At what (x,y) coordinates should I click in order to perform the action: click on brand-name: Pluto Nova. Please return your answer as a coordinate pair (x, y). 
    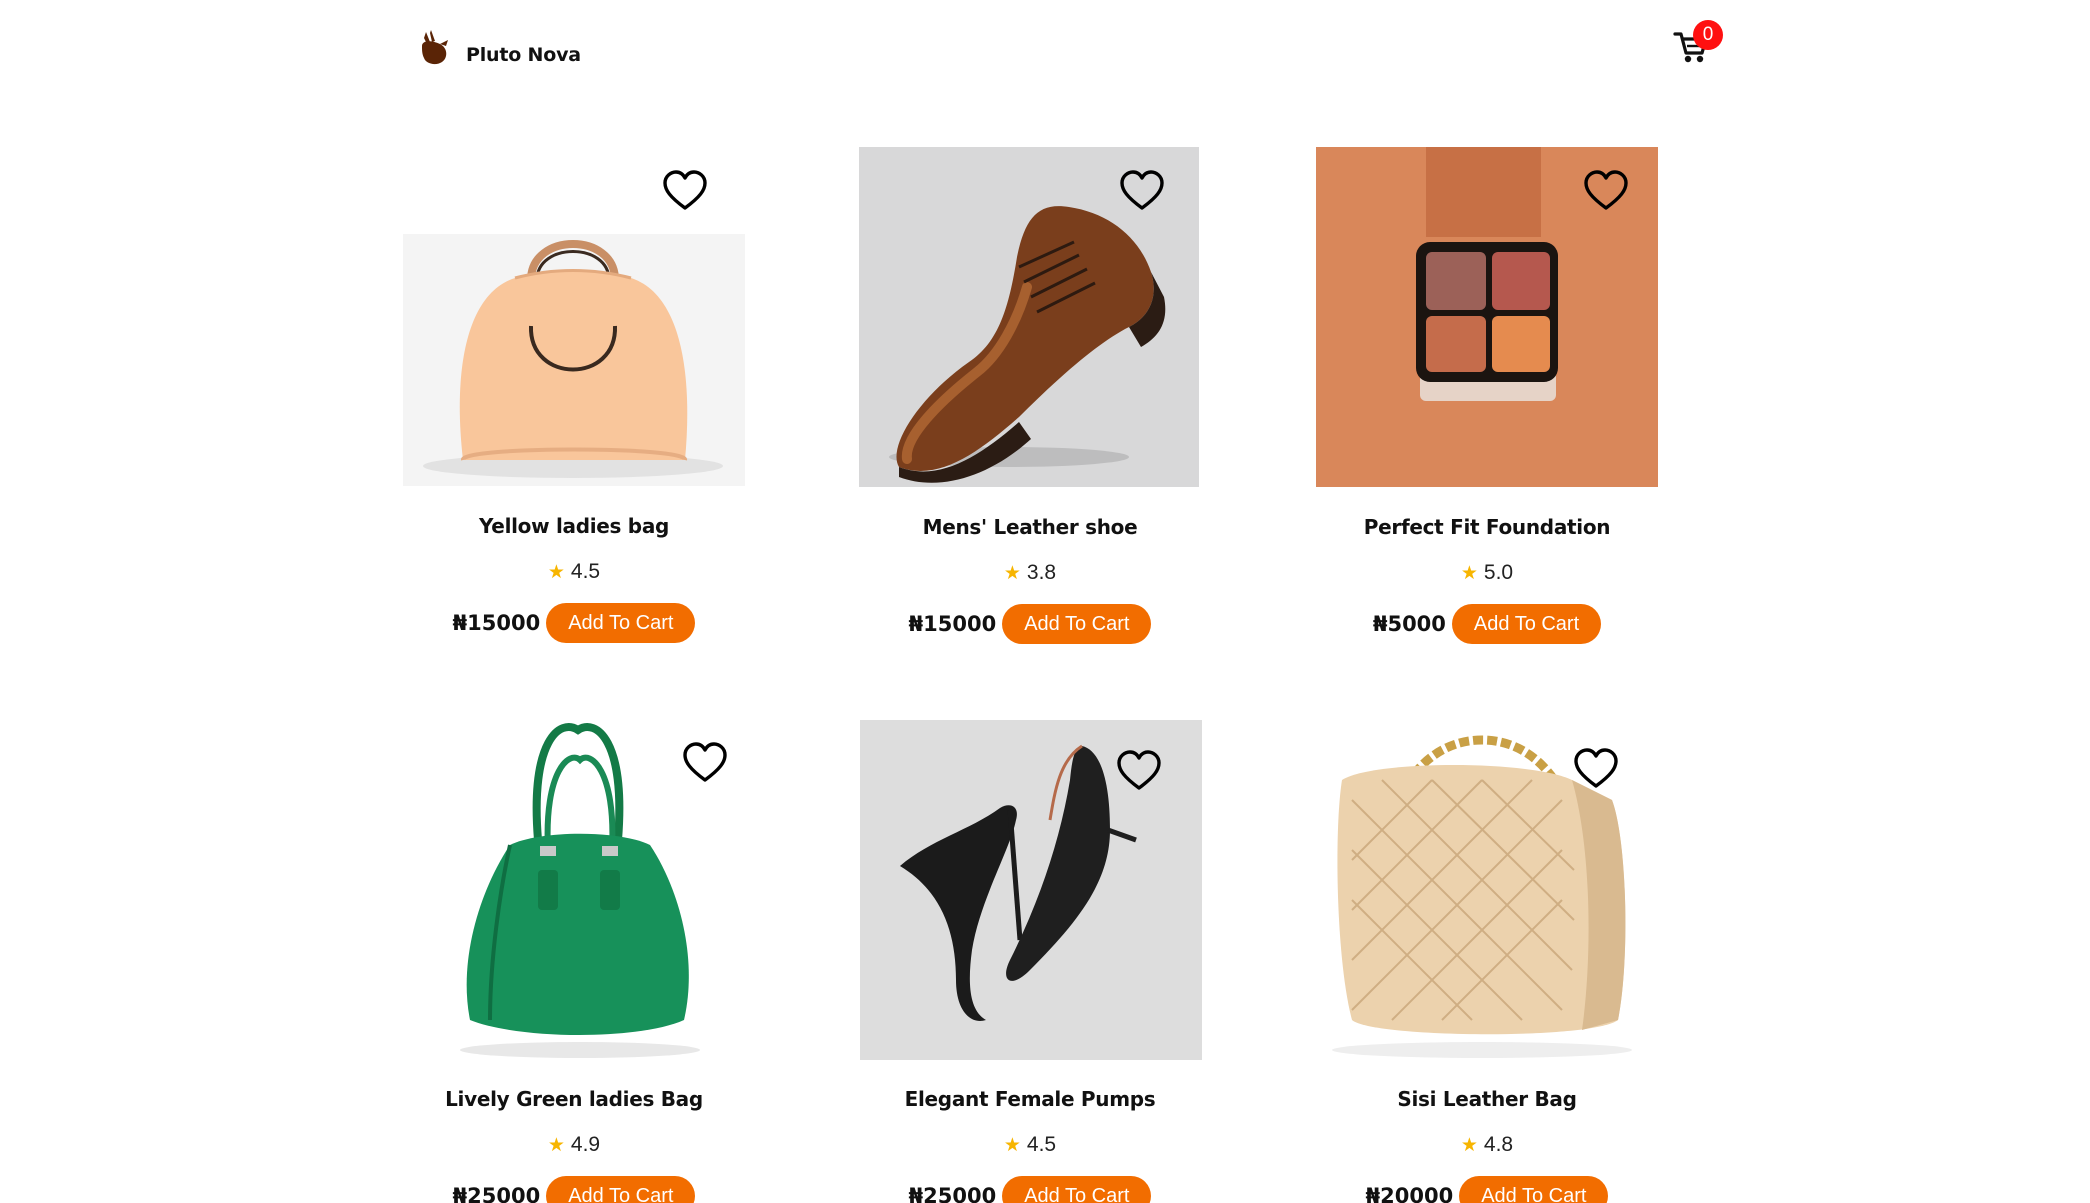
    Looking at the image, I should click on (523, 55).